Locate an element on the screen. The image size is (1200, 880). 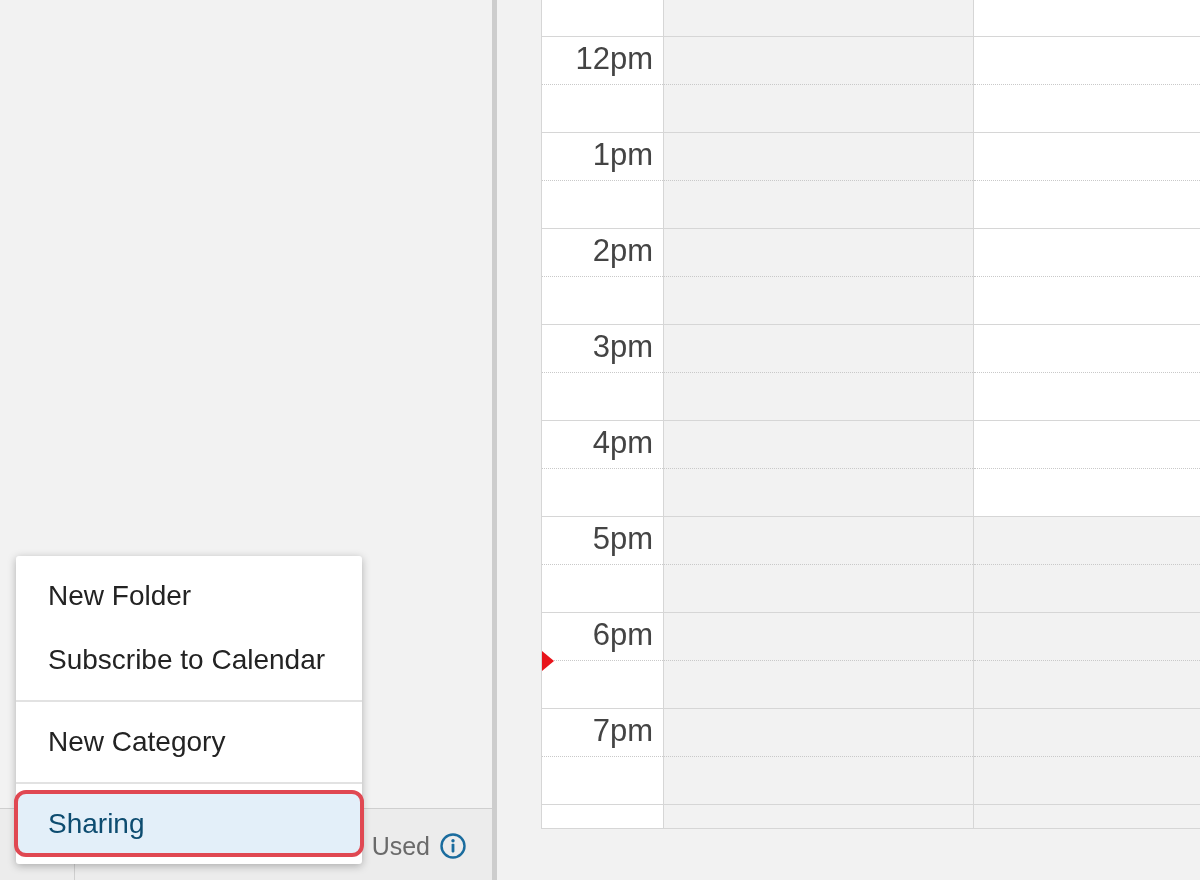
menu-item: Subscribe to Calendar is located at coordinates (189, 660).